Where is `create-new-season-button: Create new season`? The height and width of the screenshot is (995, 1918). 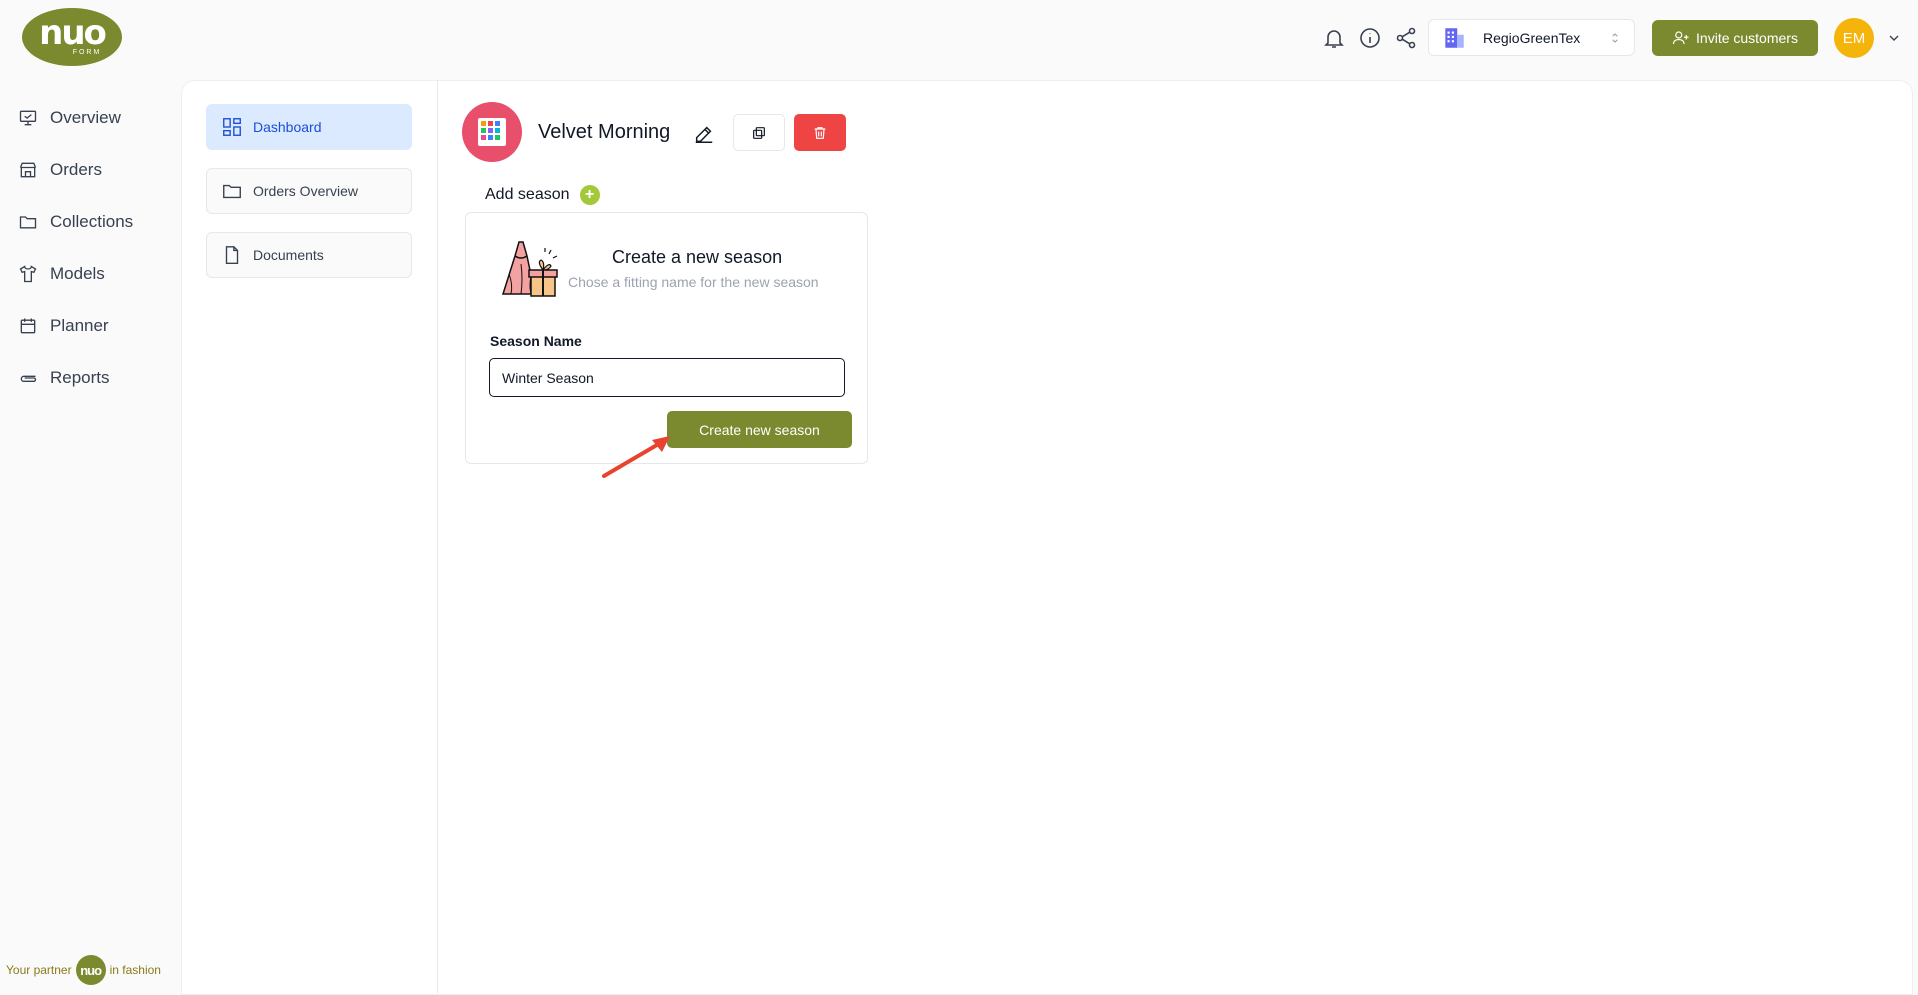 create-new-season-button: Create new season is located at coordinates (759, 429).